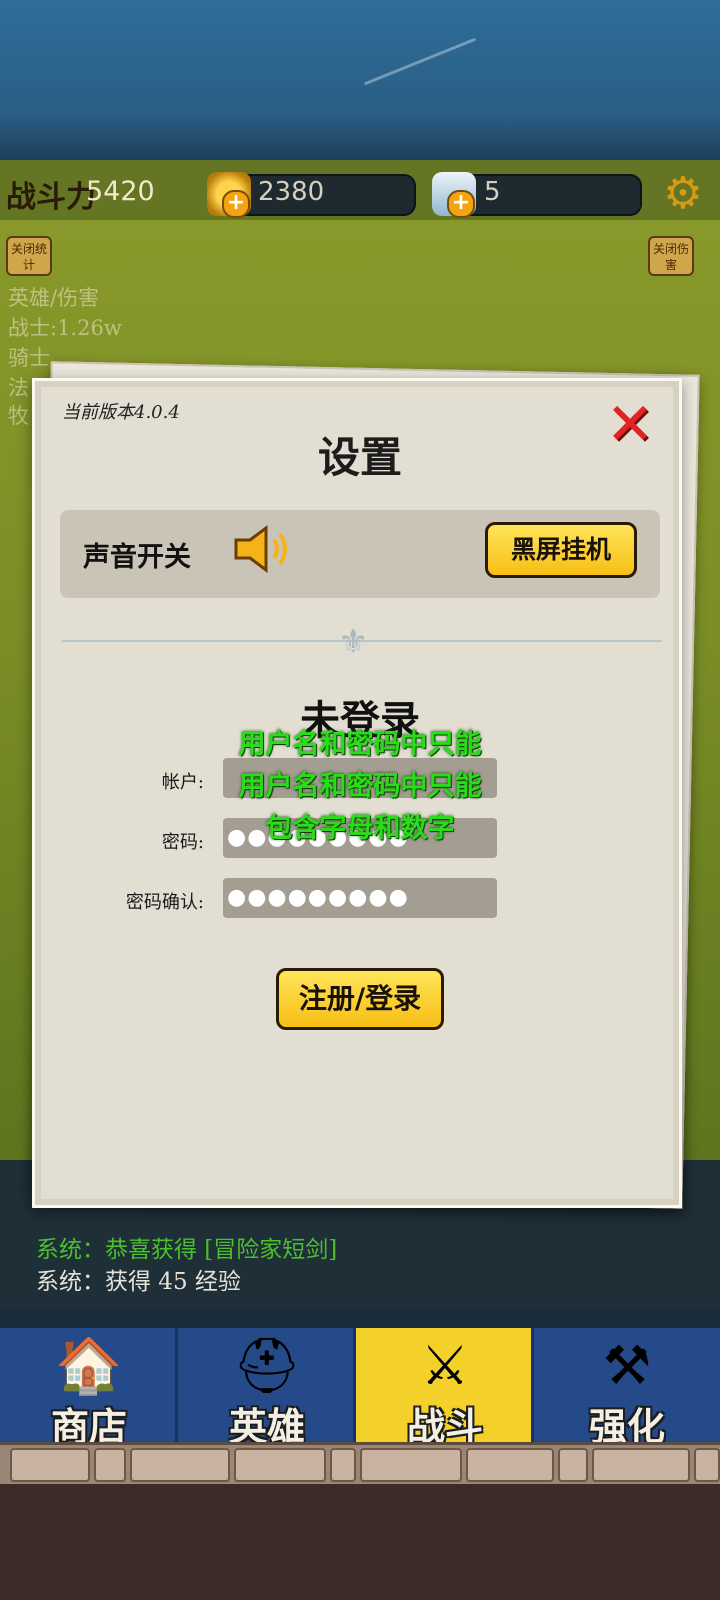  What do you see at coordinates (291, 192) in the screenshot?
I see `gold-value: 2380` at bounding box center [291, 192].